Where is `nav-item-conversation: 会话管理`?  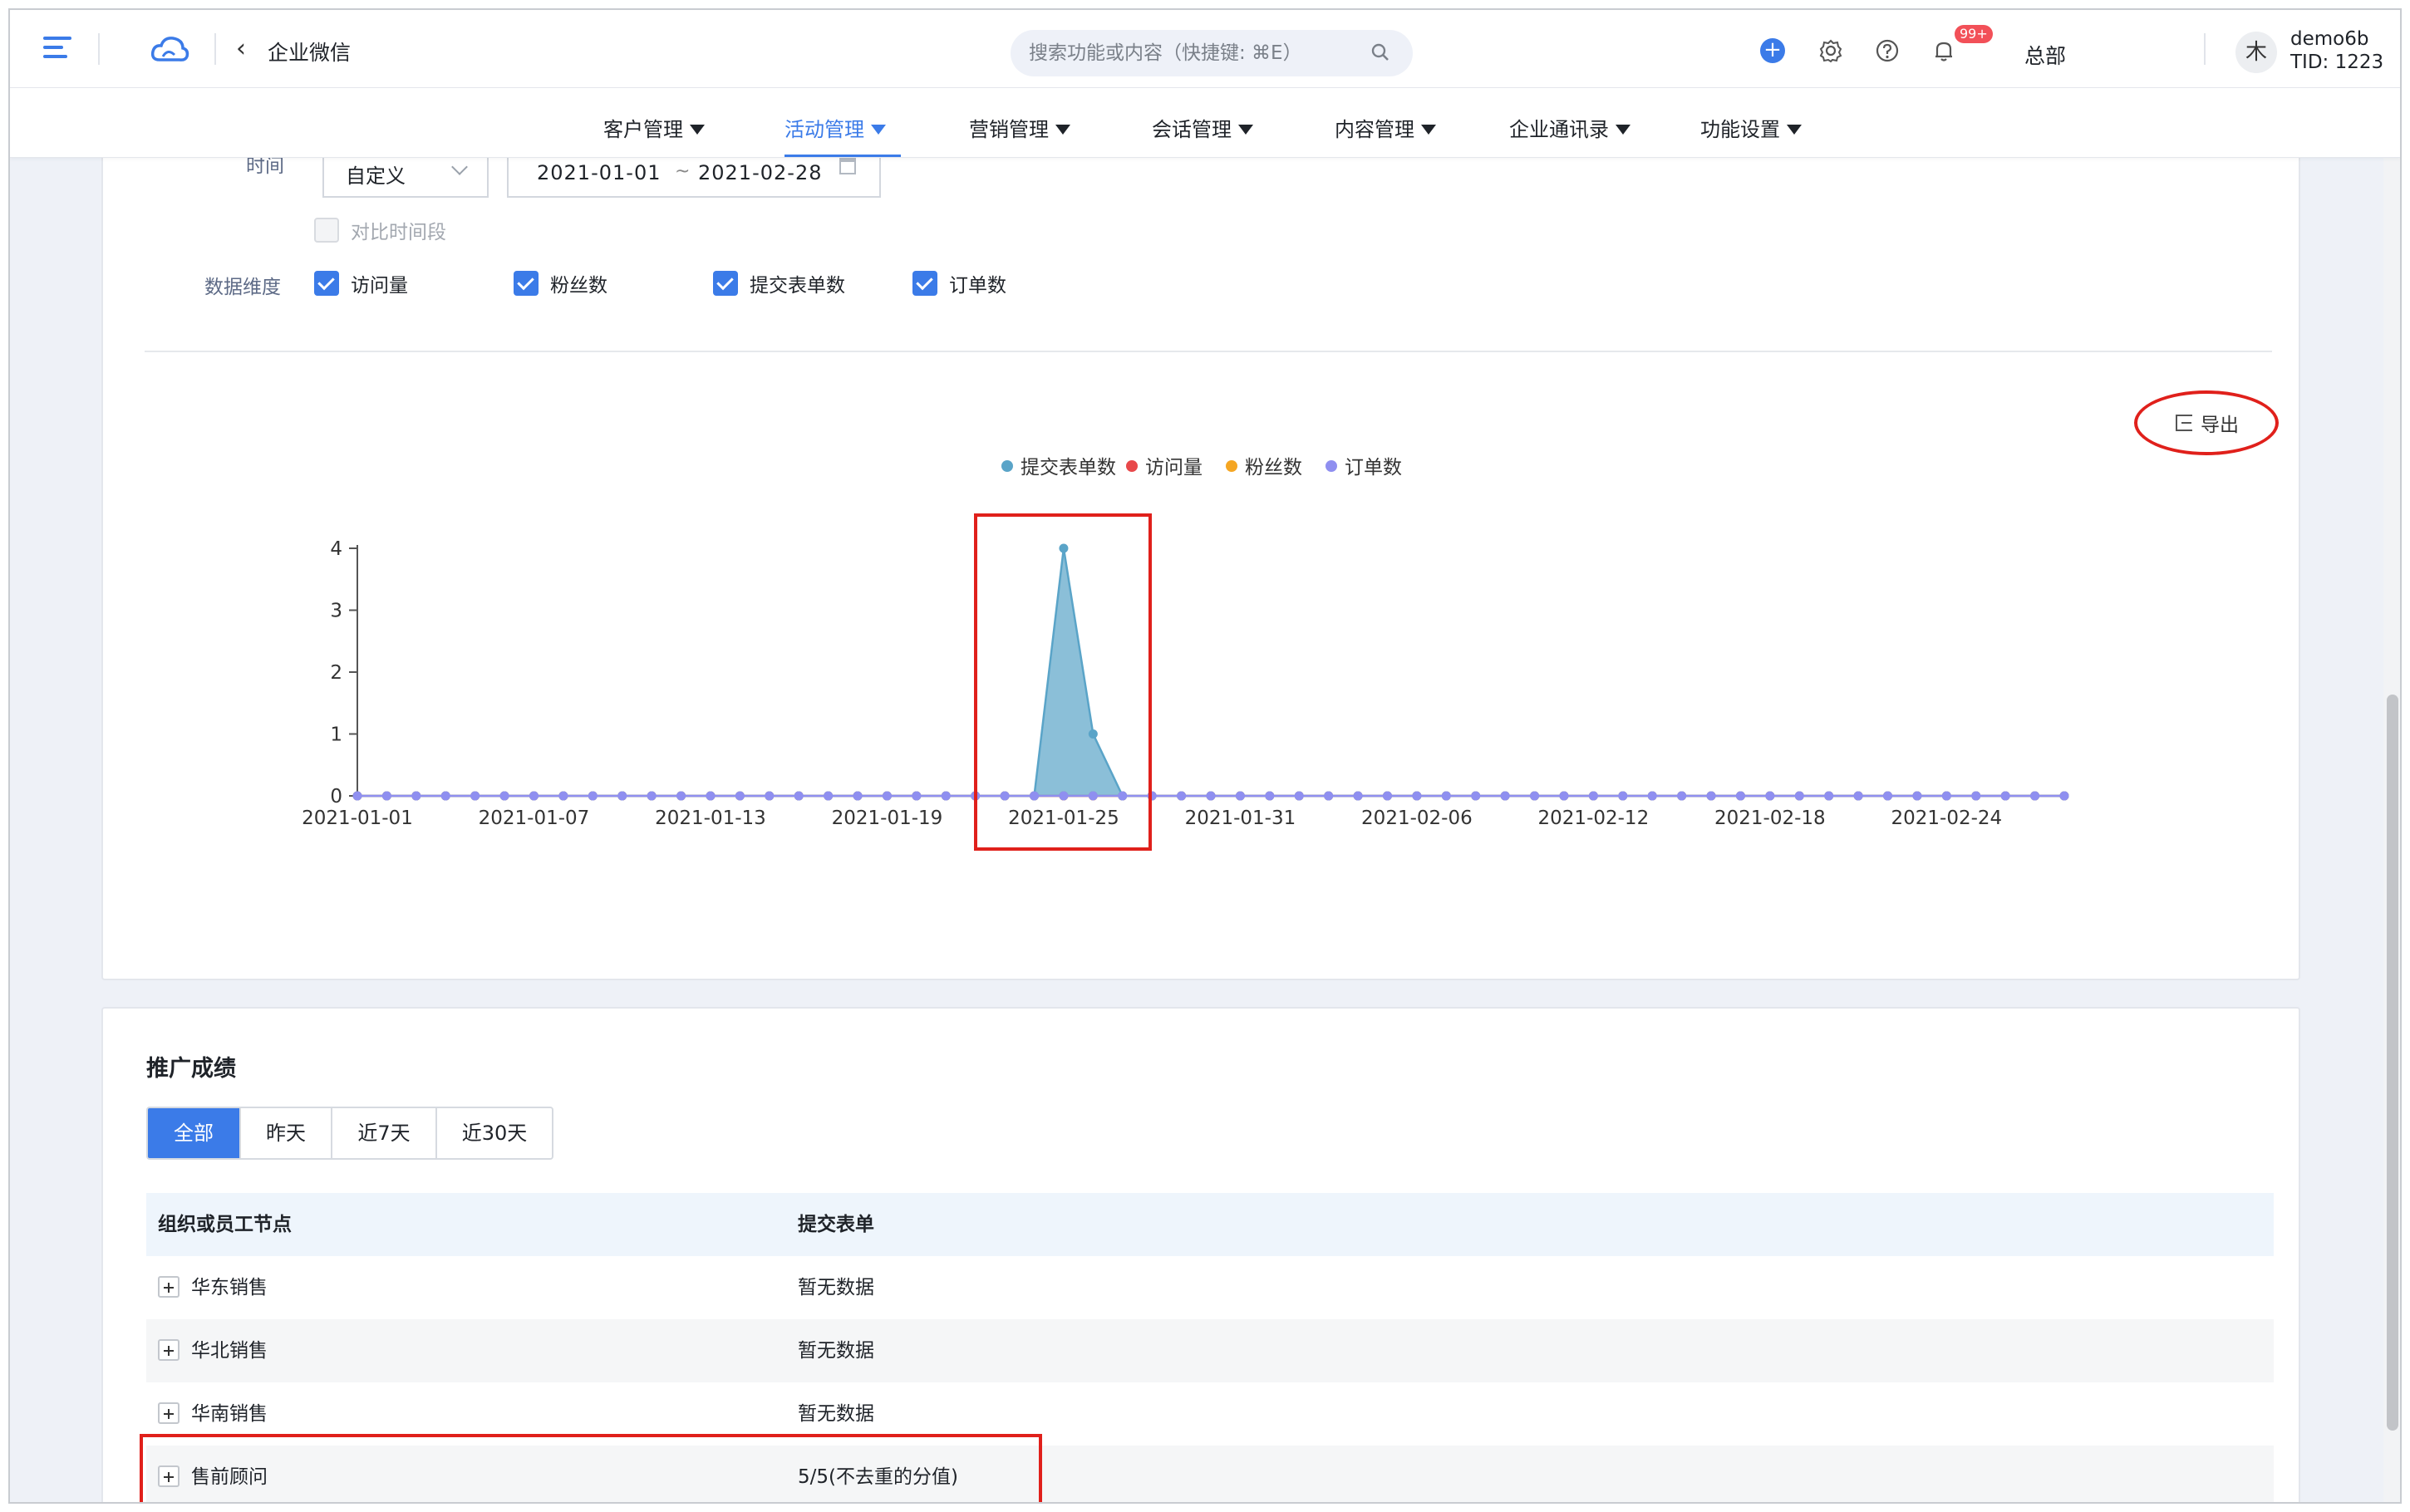 nav-item-conversation: 会话管理 is located at coordinates (1202, 128).